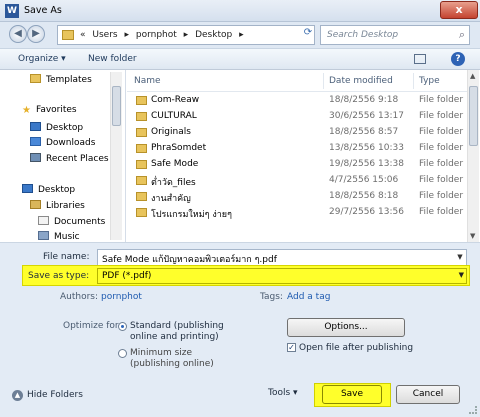  I want to click on save-as-type-select: PDF (*.pdf) ▼, so click(282, 276).